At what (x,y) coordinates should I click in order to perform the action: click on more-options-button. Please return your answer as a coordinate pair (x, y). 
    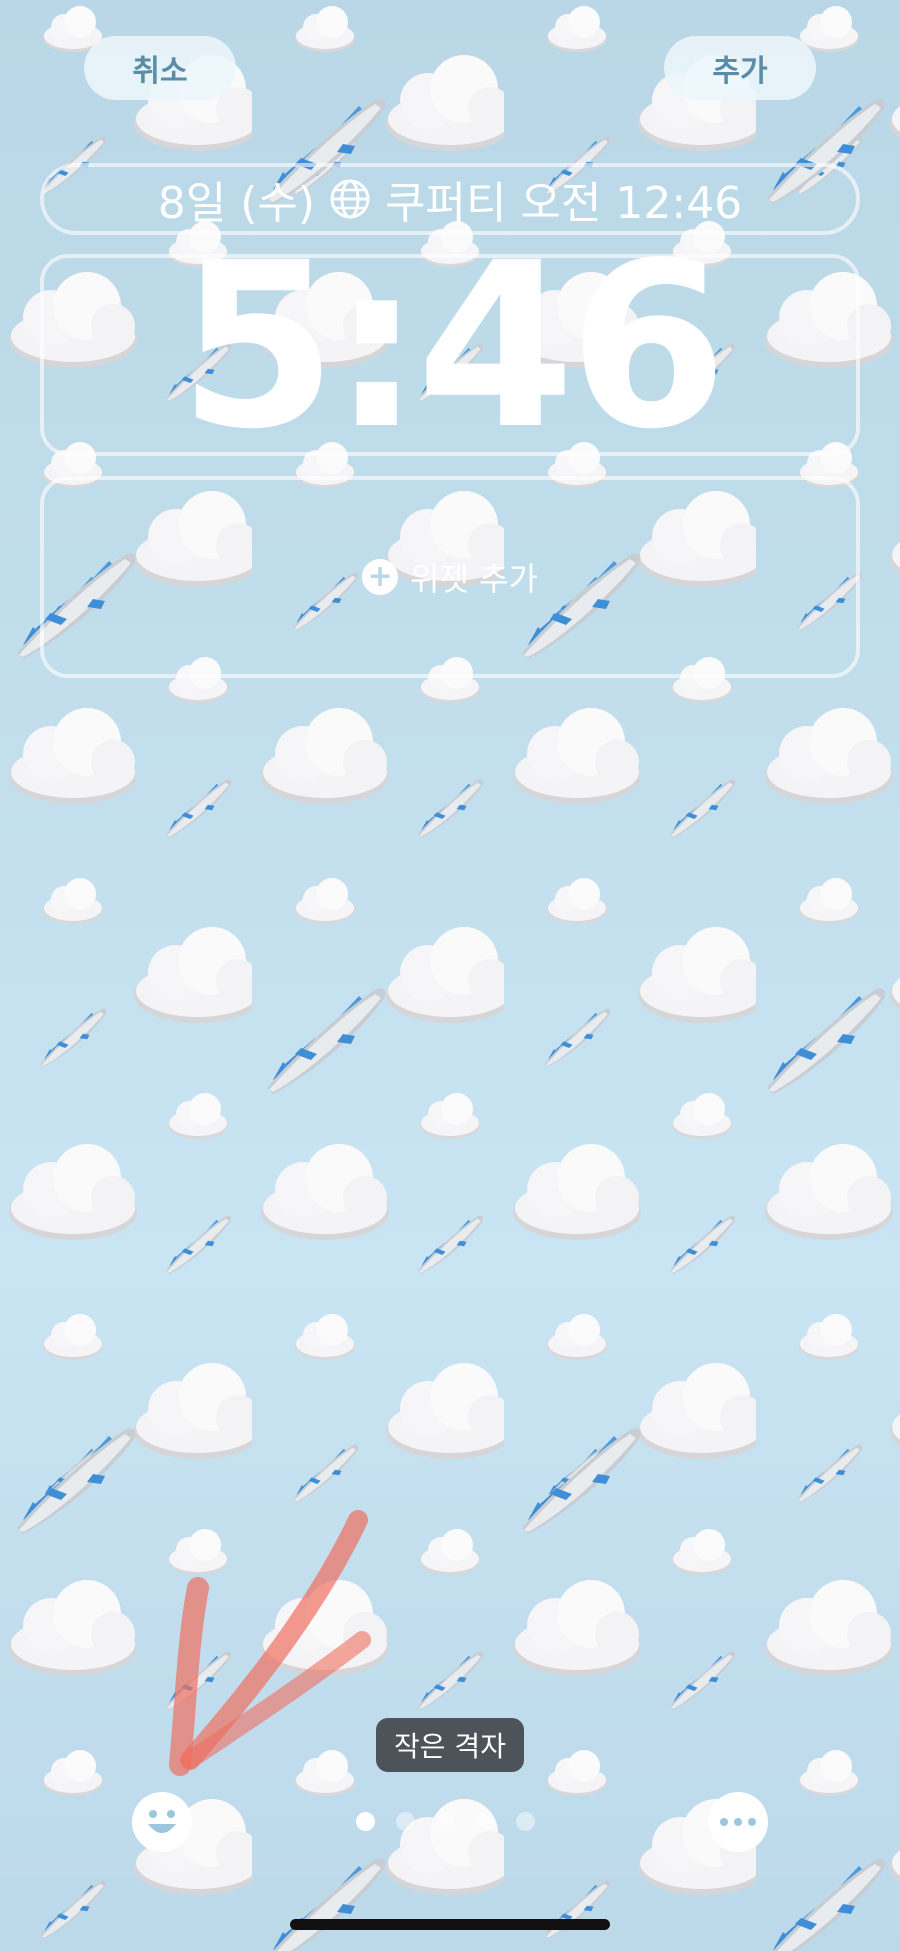
    Looking at the image, I should click on (738, 1822).